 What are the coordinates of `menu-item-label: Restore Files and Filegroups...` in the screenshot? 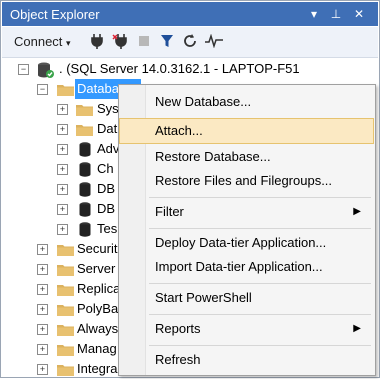 It's located at (244, 180).